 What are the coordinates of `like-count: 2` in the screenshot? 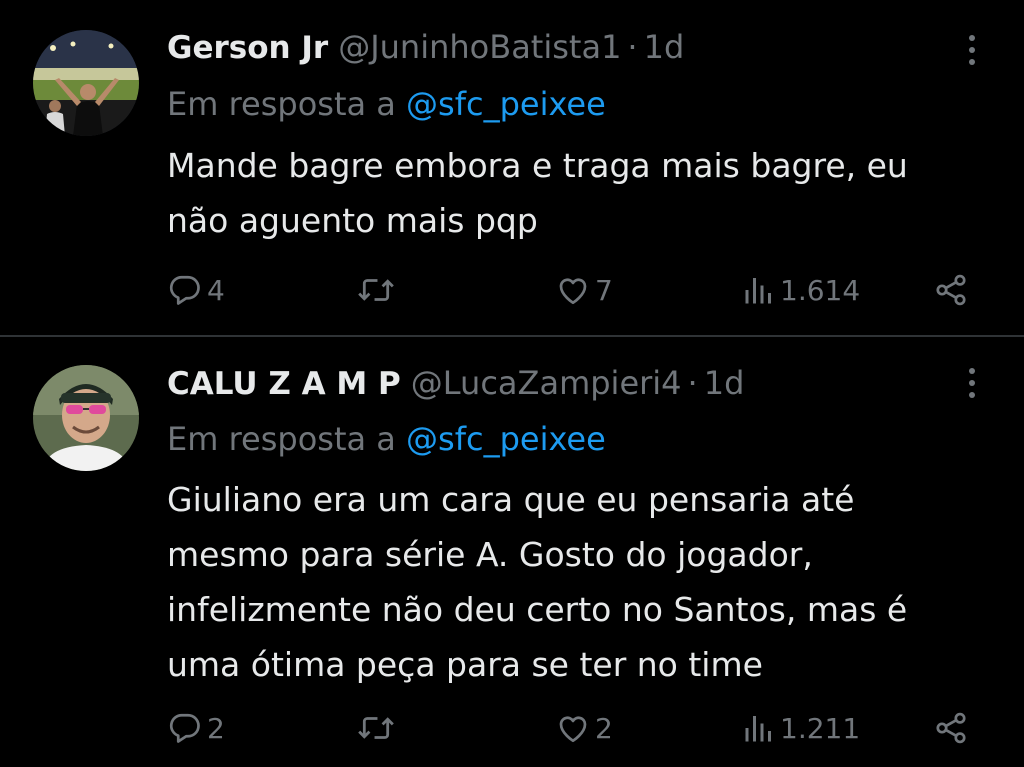 It's located at (604, 728).